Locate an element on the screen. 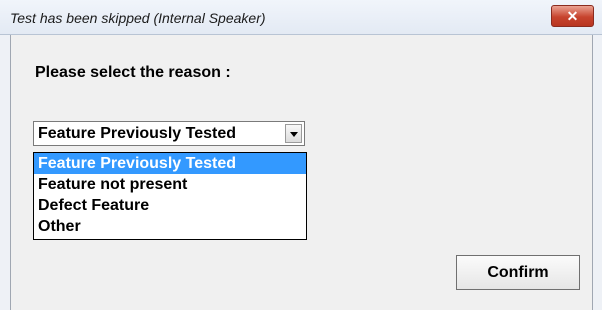 This screenshot has height=310, width=602. reason-prompt: Please select the reason : is located at coordinates (133, 72).